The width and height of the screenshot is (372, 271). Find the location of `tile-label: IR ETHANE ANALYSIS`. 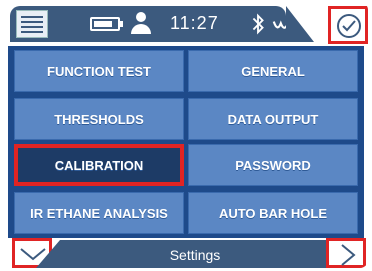

tile-label: IR ETHANE ANALYSIS is located at coordinates (99, 213).